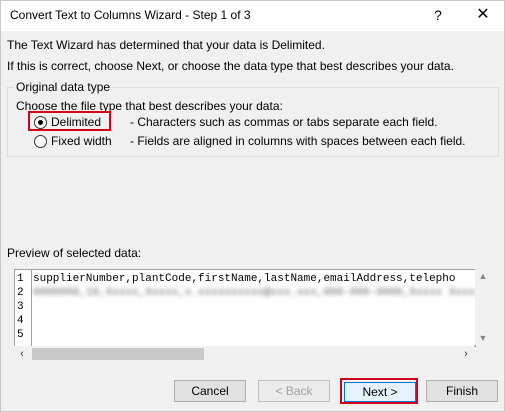  I want to click on next-button: Next >, so click(380, 392).